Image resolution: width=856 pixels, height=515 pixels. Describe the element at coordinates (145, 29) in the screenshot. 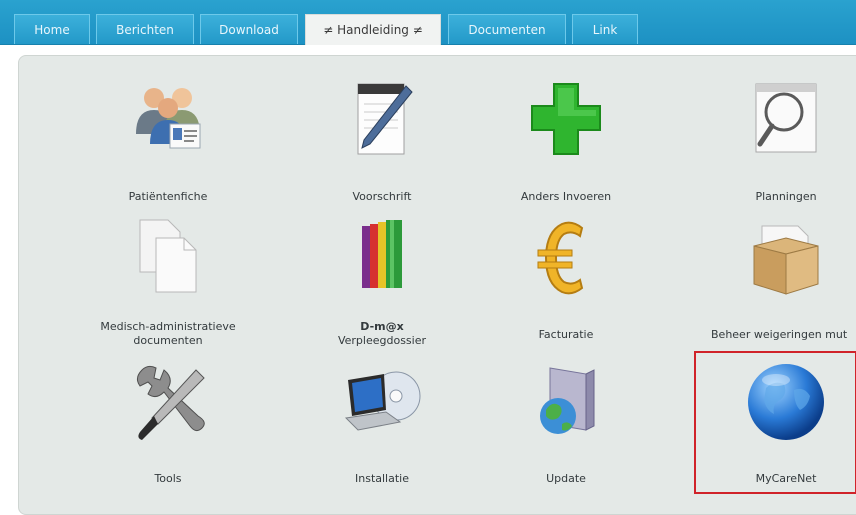

I see `tab-berichten: Berichten` at that location.